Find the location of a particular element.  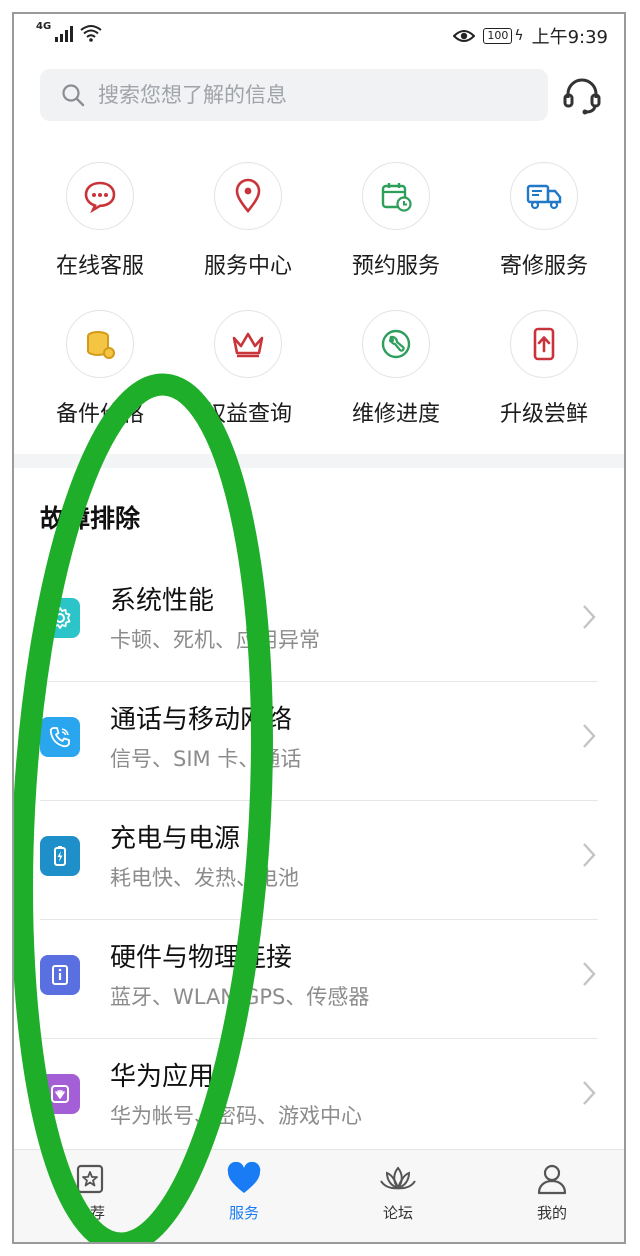

status-bar: 4G 100 ϟ 上午9:39 is located at coordinates (319, 36).